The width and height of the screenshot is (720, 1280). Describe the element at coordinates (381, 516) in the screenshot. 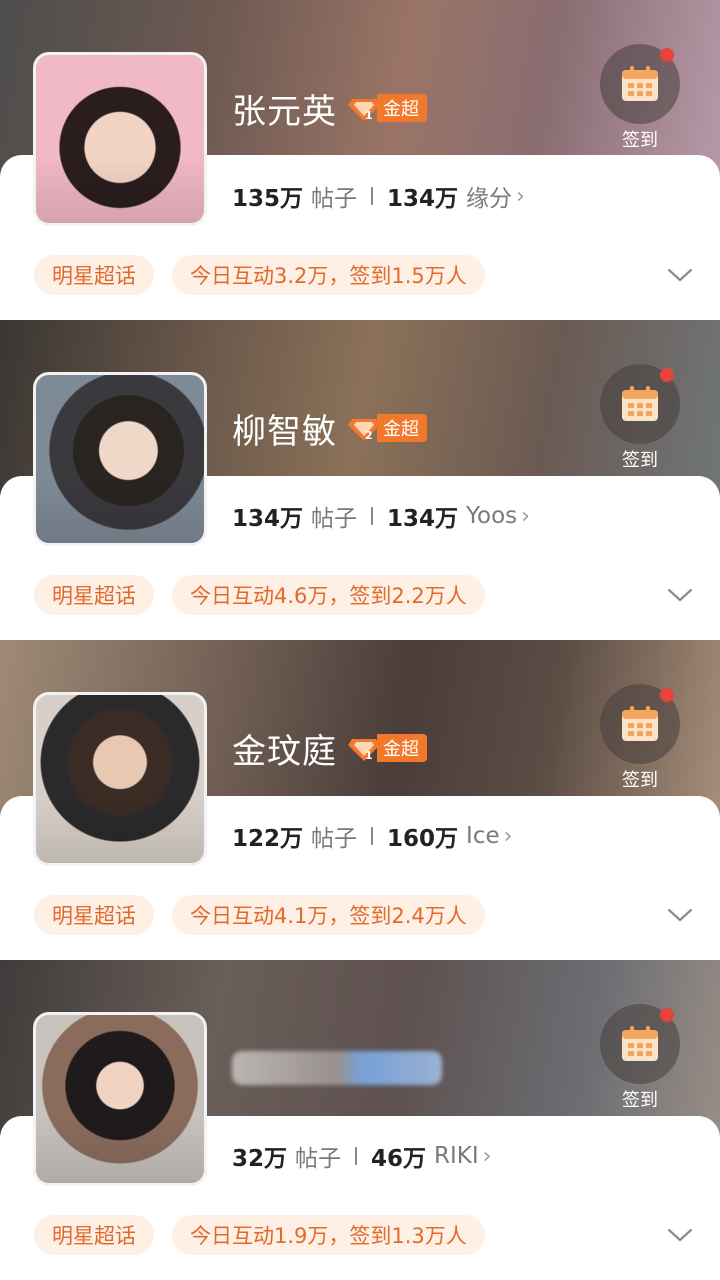

I see `topic-stats: 134万 帖子 134万 Yoos ›` at that location.